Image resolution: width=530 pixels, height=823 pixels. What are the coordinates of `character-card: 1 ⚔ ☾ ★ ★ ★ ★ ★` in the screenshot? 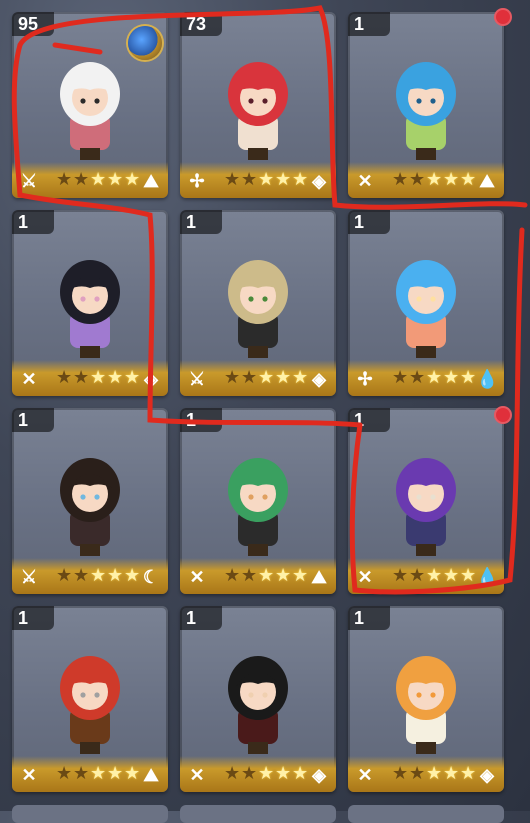 It's located at (90, 501).